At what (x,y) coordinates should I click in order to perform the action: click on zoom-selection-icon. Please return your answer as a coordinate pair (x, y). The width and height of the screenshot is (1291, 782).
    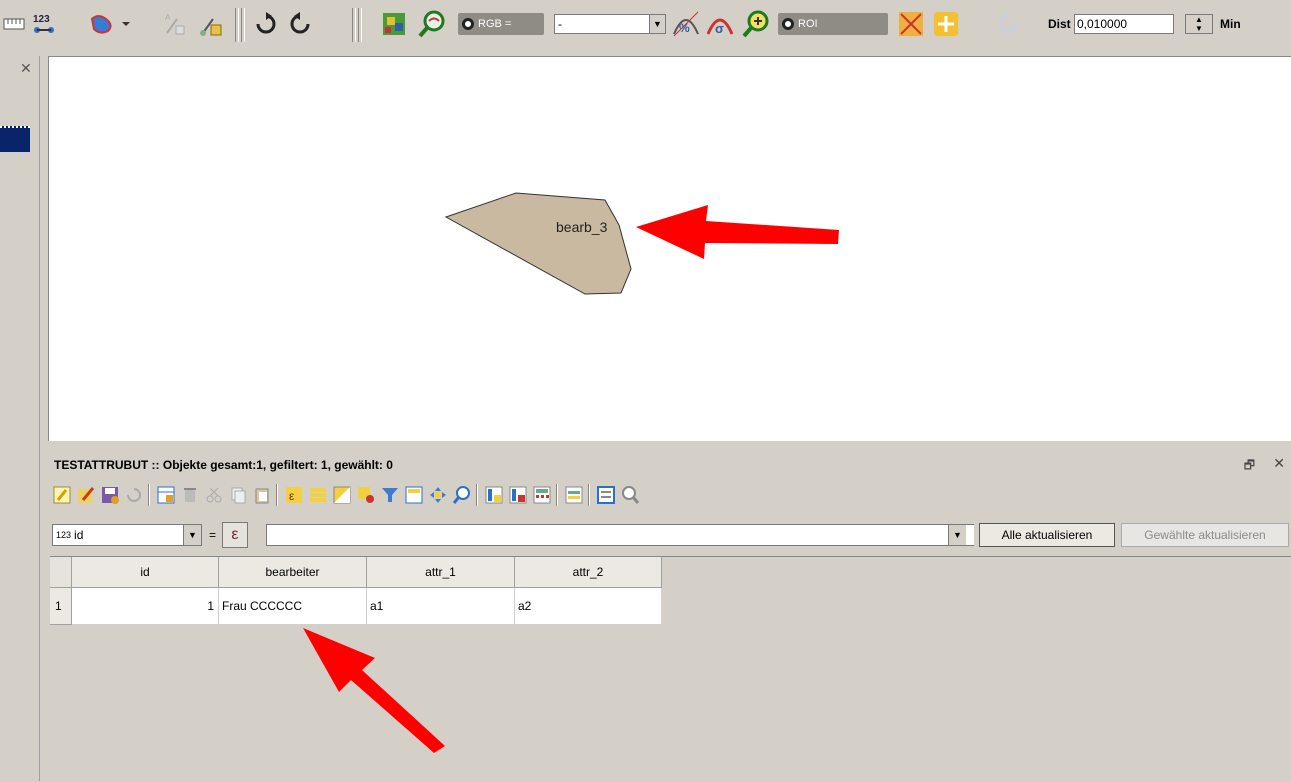
    Looking at the image, I should click on (462, 495).